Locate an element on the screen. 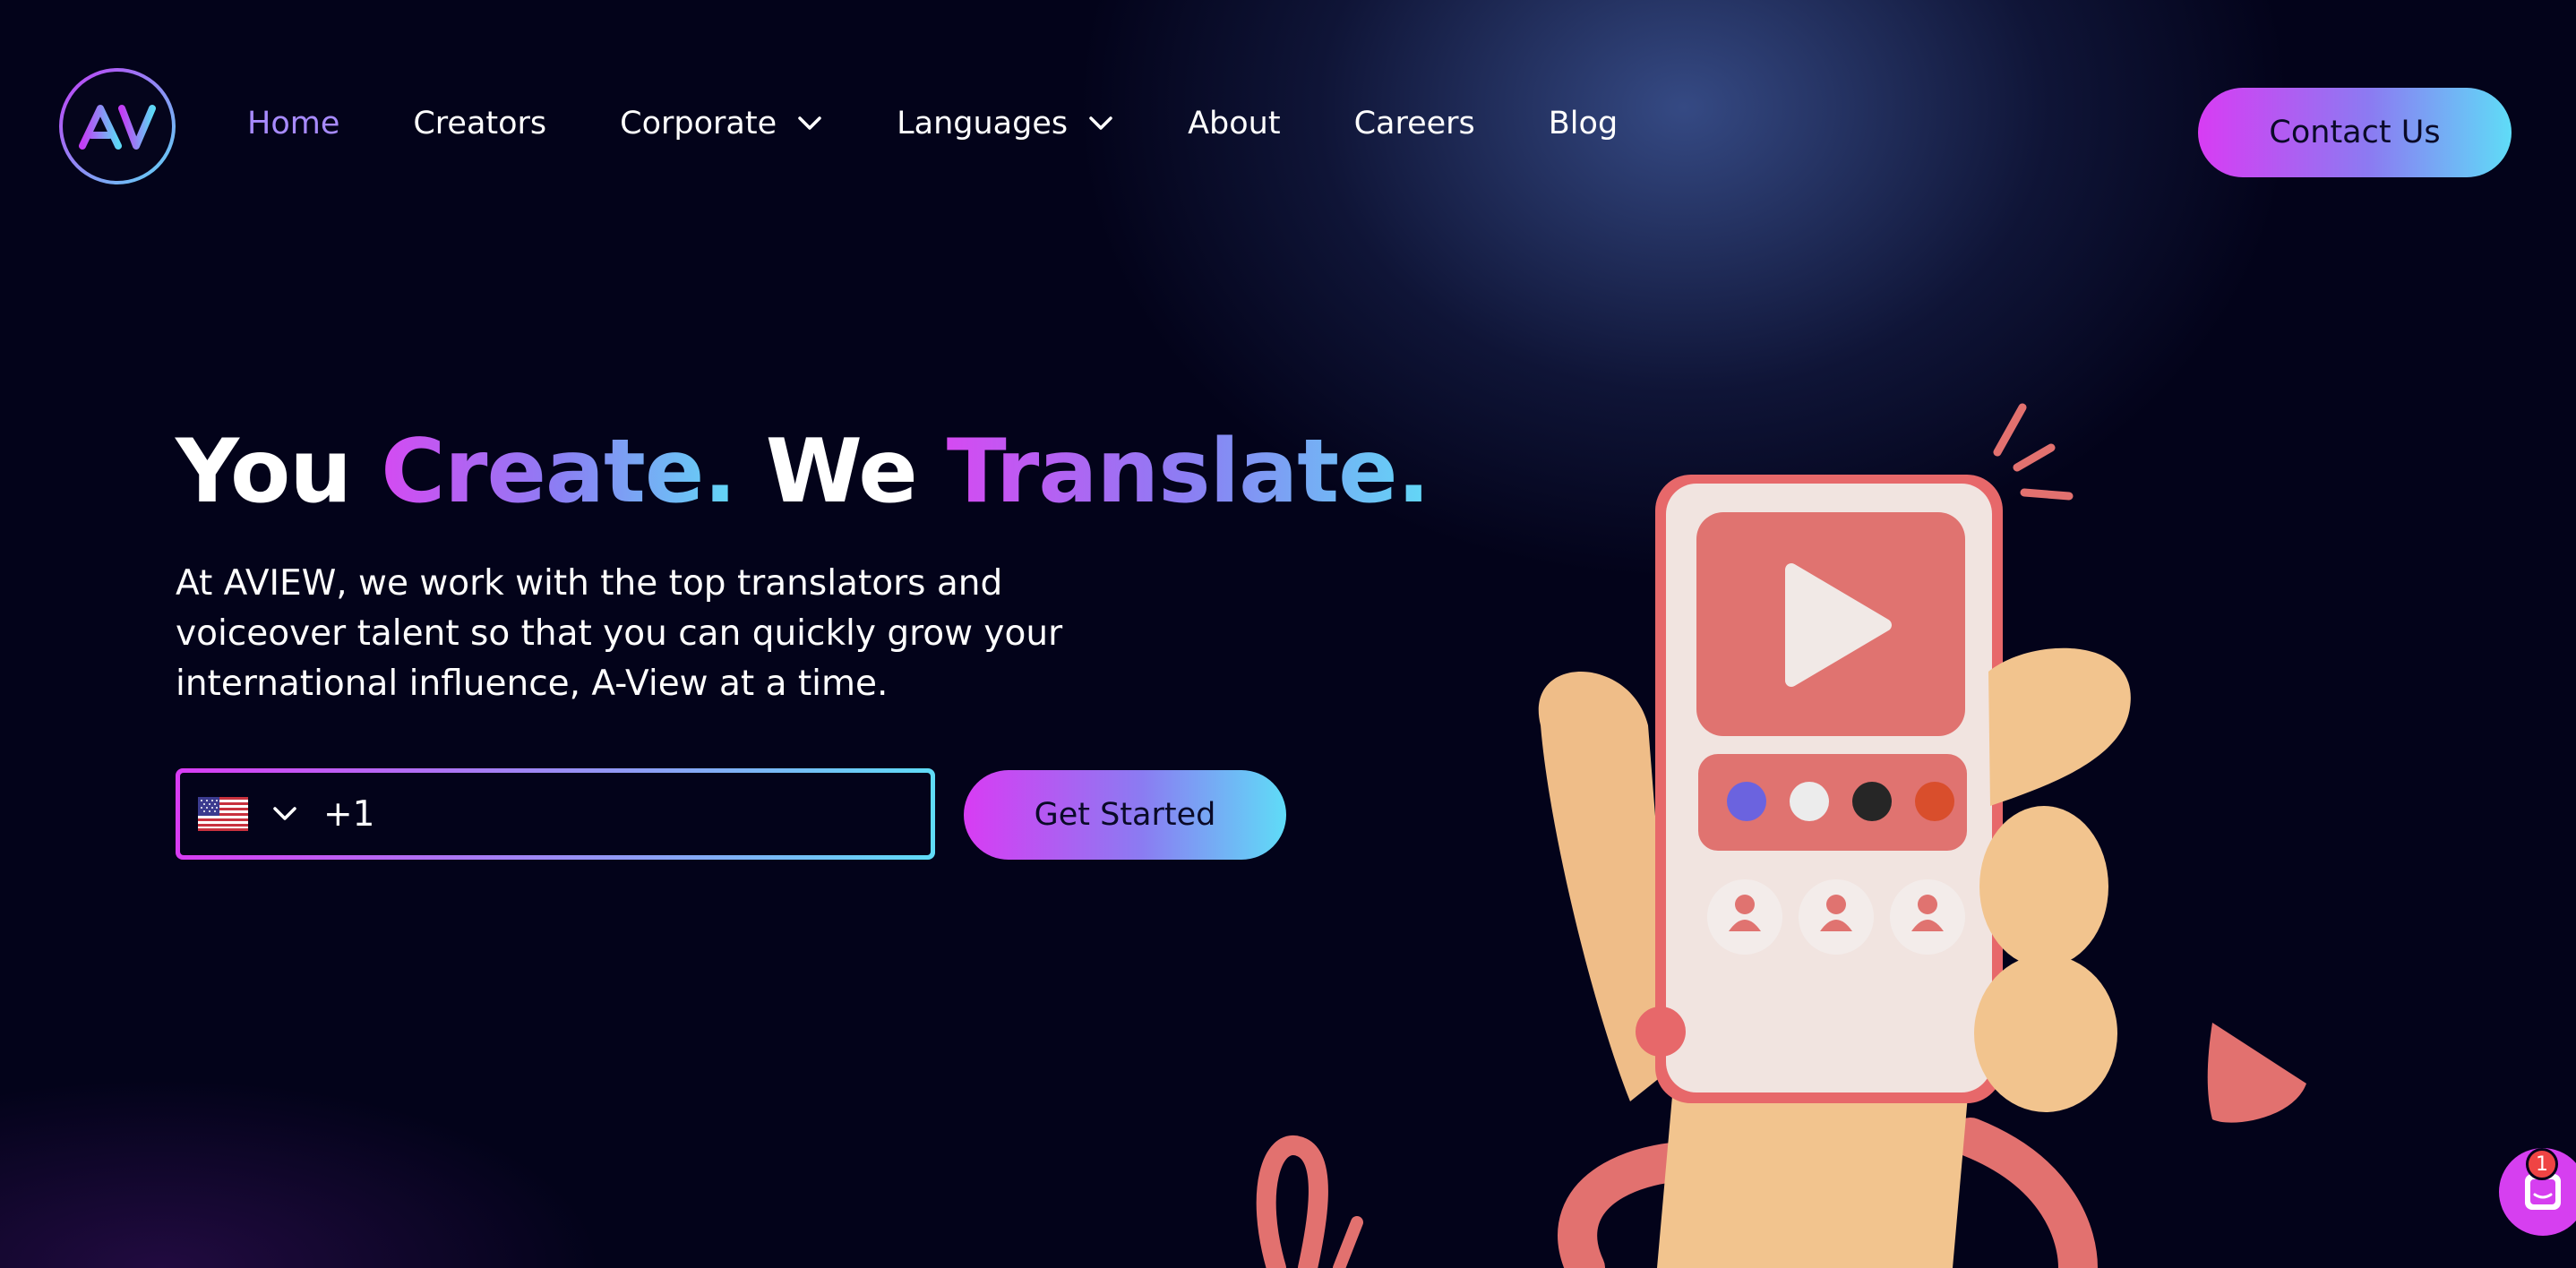 The image size is (2576, 1268). headline-part-1: You is located at coordinates (279, 472).